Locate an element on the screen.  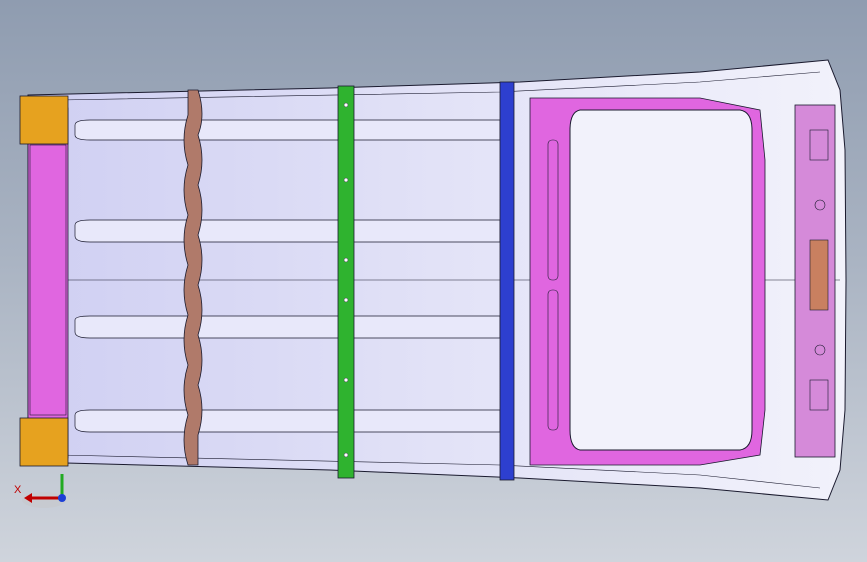
ribbed-roof-bow is located at coordinates (193, 277).